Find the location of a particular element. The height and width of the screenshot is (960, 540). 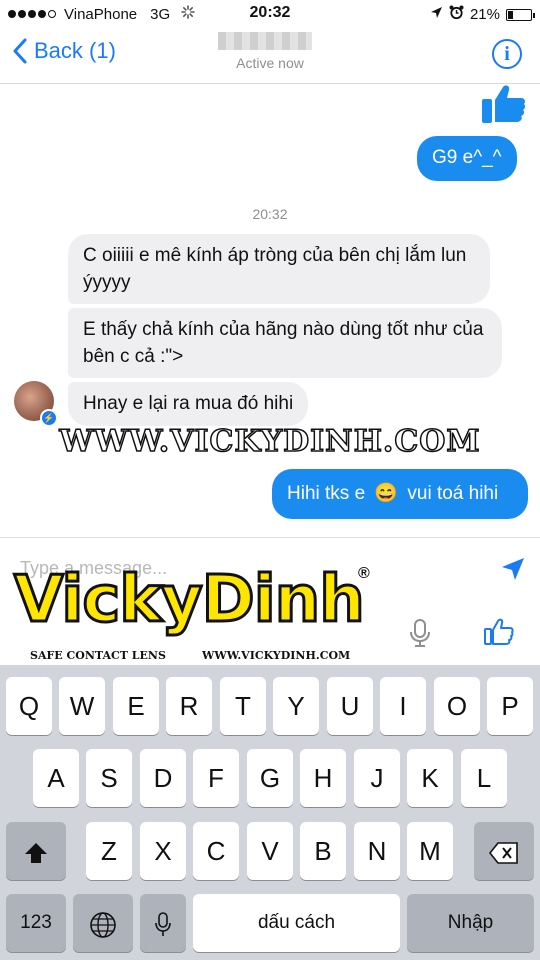

key-r: R is located at coordinates (189, 706).